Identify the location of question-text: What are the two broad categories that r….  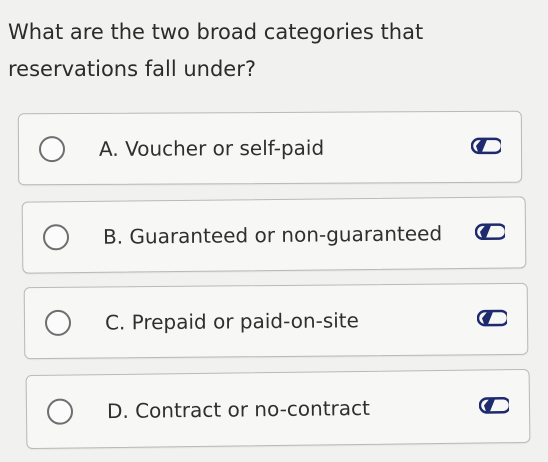
(216, 50).